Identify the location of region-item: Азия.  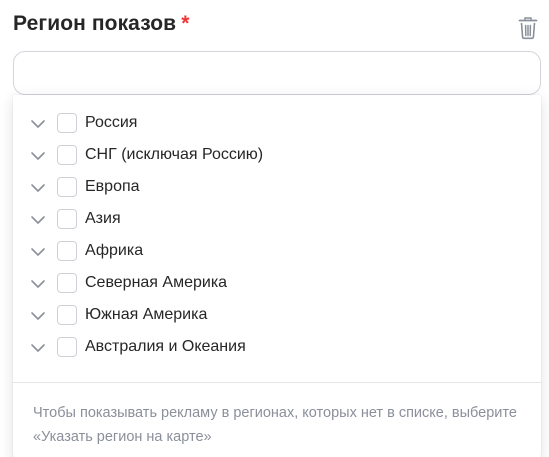
(277, 219).